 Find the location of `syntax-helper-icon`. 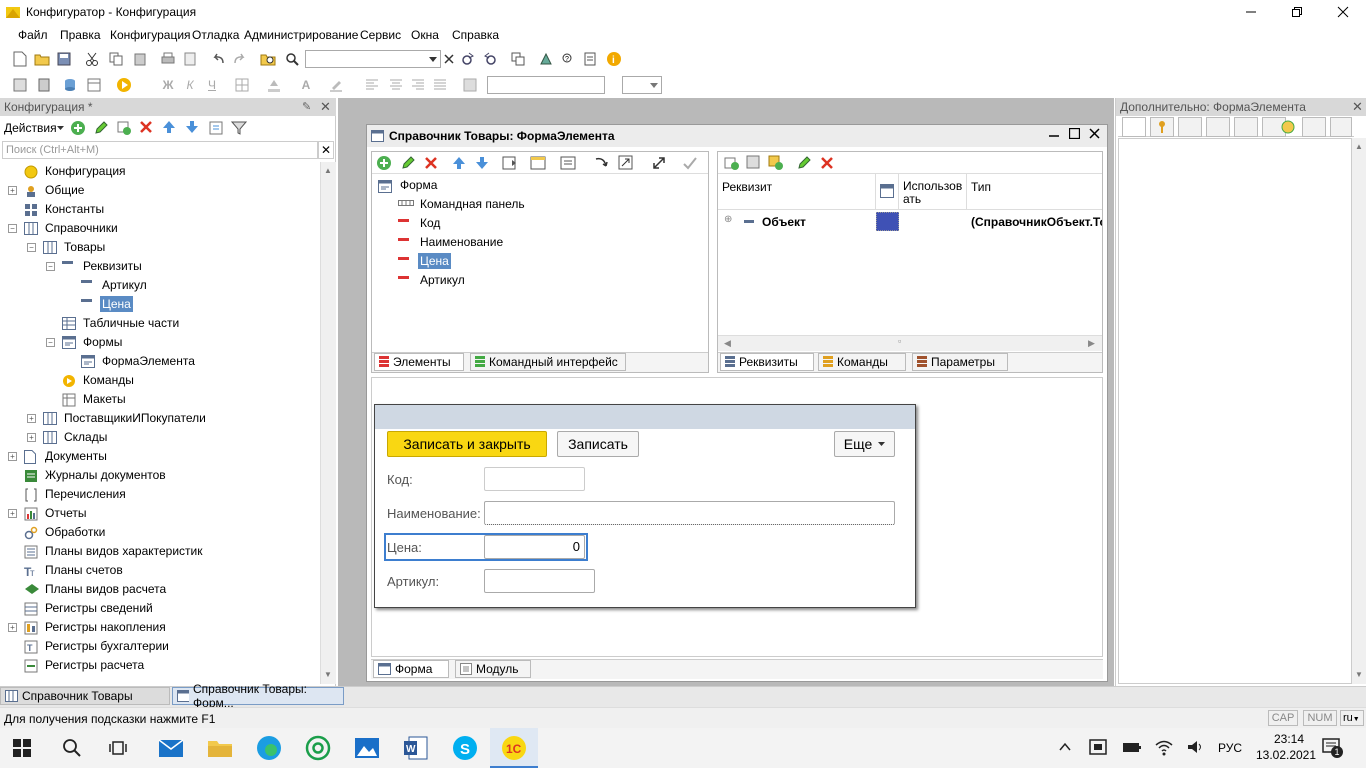

syntax-helper-icon is located at coordinates (546, 59).